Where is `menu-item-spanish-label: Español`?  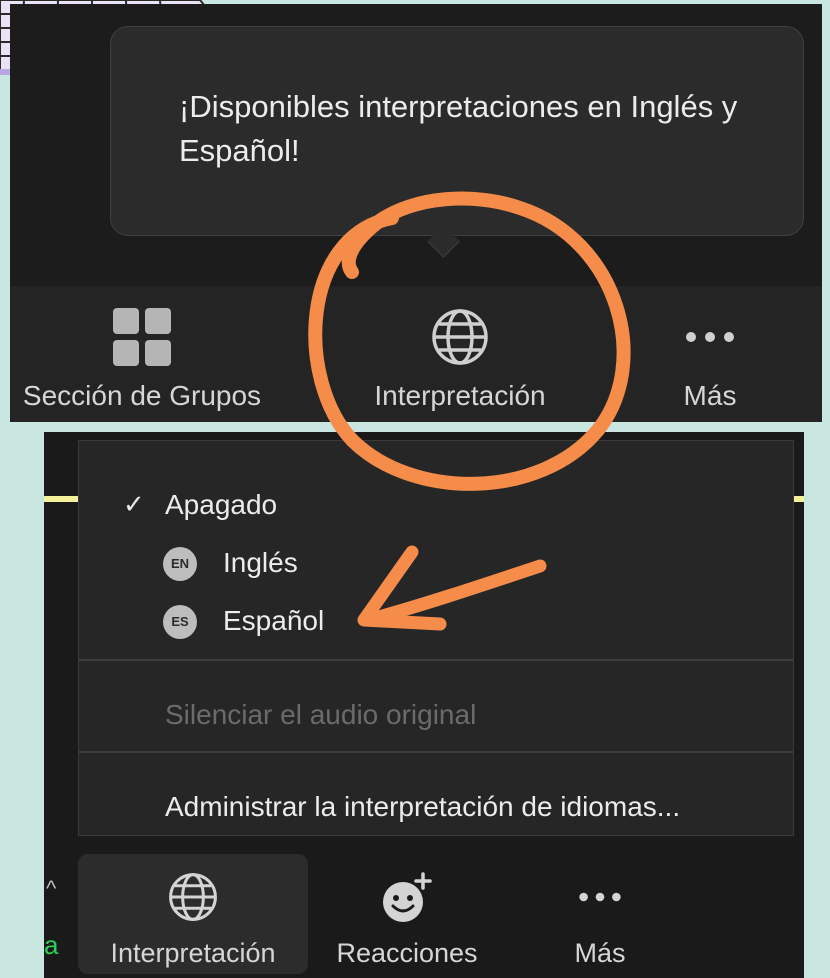 menu-item-spanish-label: Español is located at coordinates (274, 620).